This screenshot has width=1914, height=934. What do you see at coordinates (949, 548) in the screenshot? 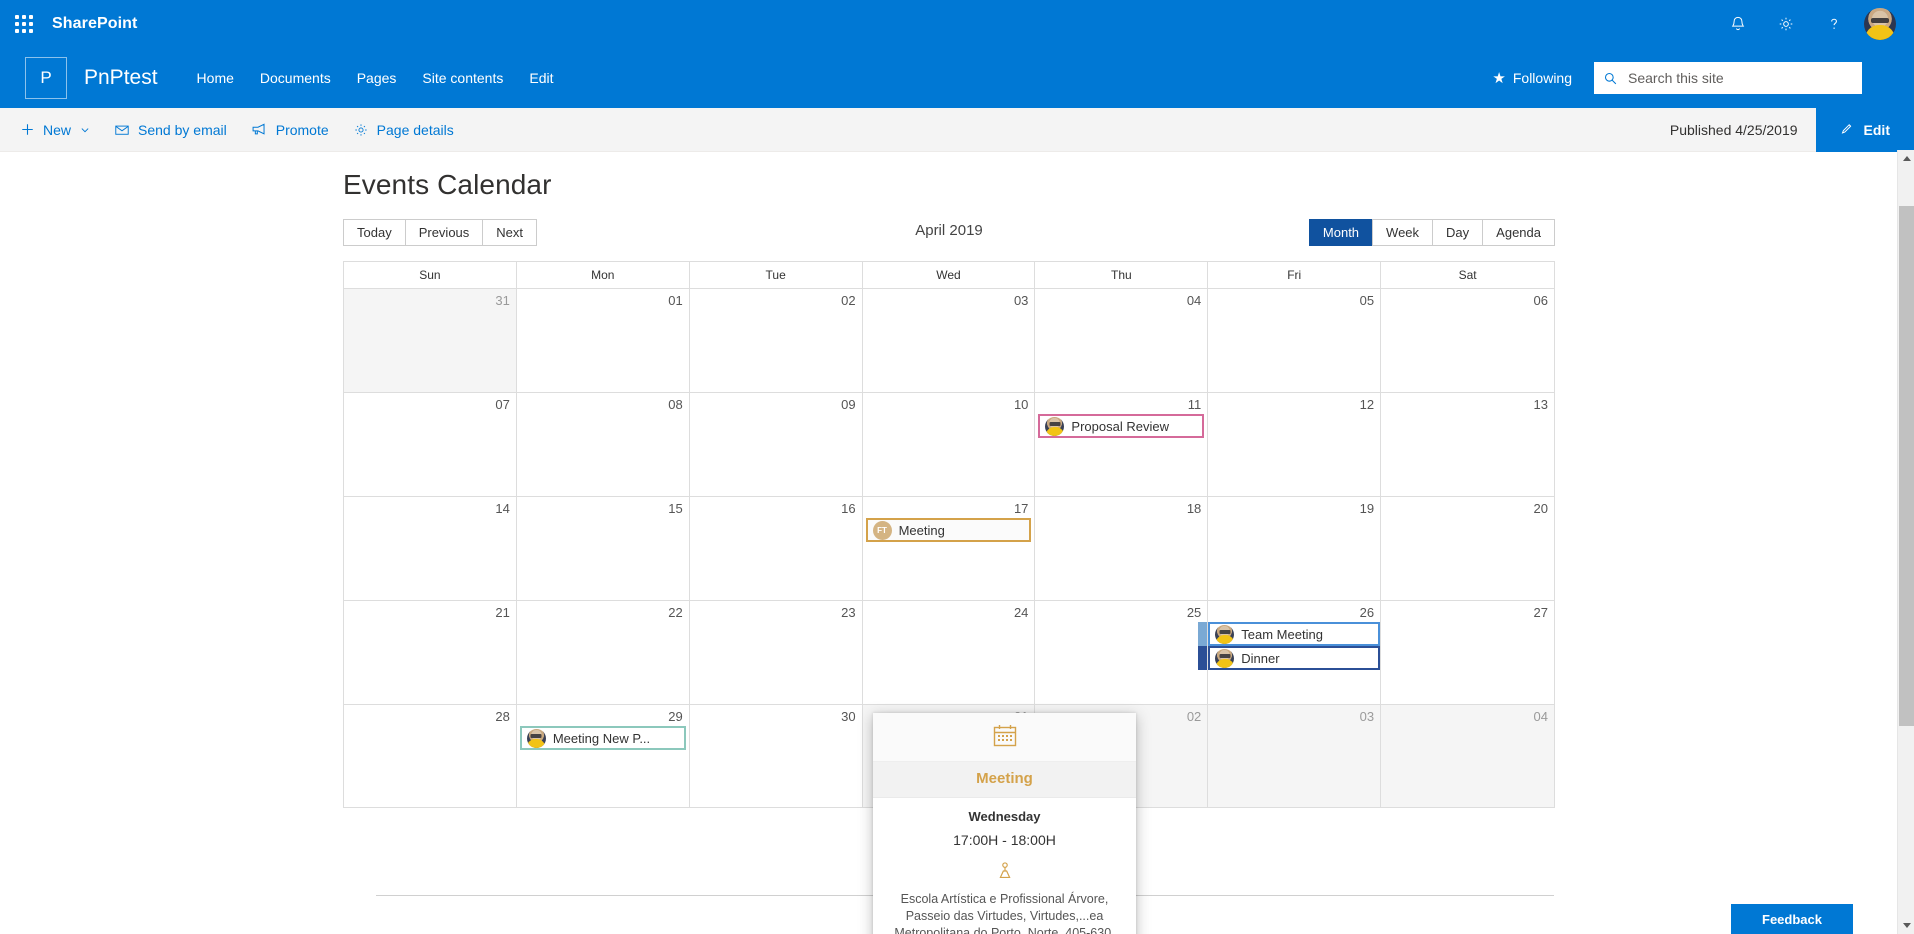
I see `day-cell: 17 FT Meeting` at bounding box center [949, 548].